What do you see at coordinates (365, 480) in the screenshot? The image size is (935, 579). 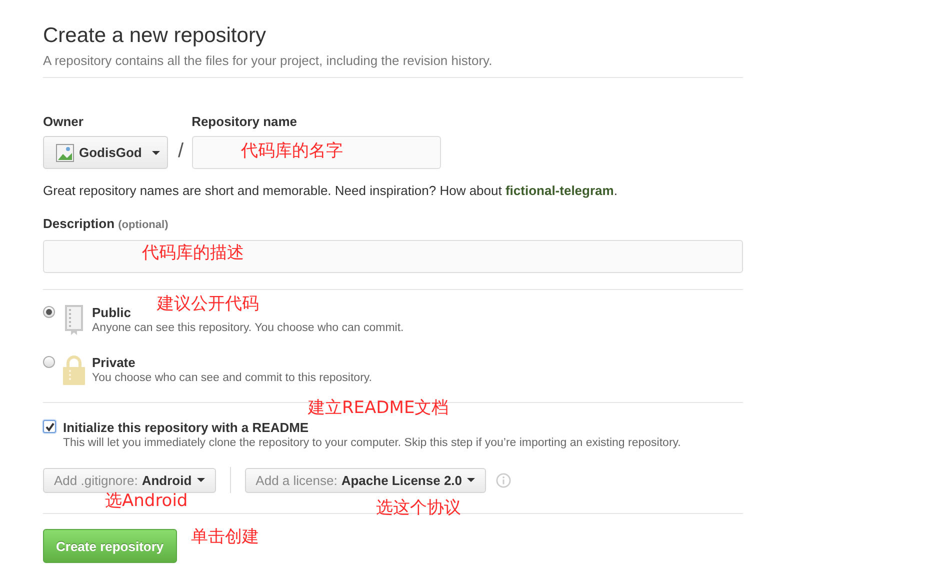 I see `license-dropdown: Add a license: Apache License 2.0` at bounding box center [365, 480].